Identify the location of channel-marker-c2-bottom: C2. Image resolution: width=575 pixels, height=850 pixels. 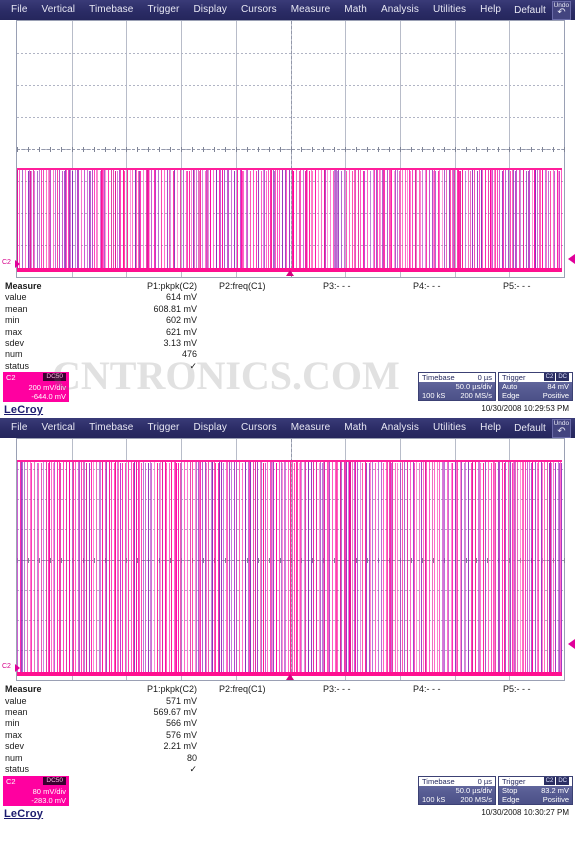
(11, 668).